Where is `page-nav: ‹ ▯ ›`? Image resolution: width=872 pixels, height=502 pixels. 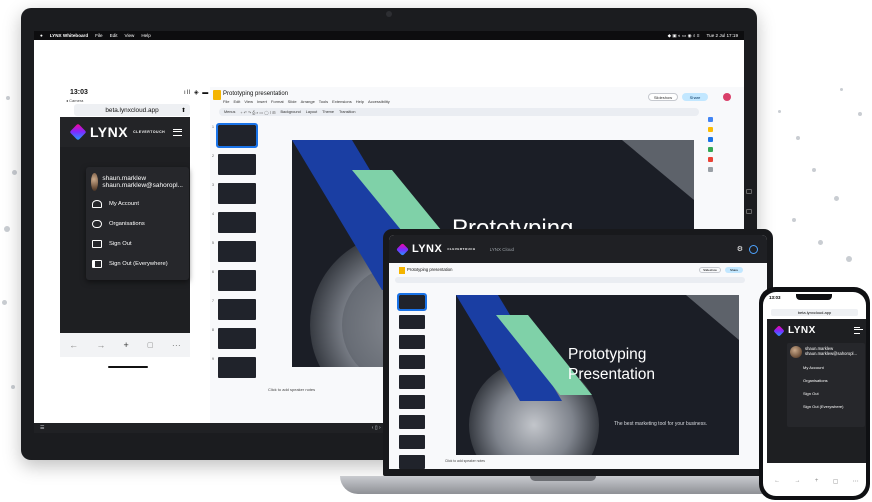
page-nav: ‹ ▯ › is located at coordinates (376, 428).